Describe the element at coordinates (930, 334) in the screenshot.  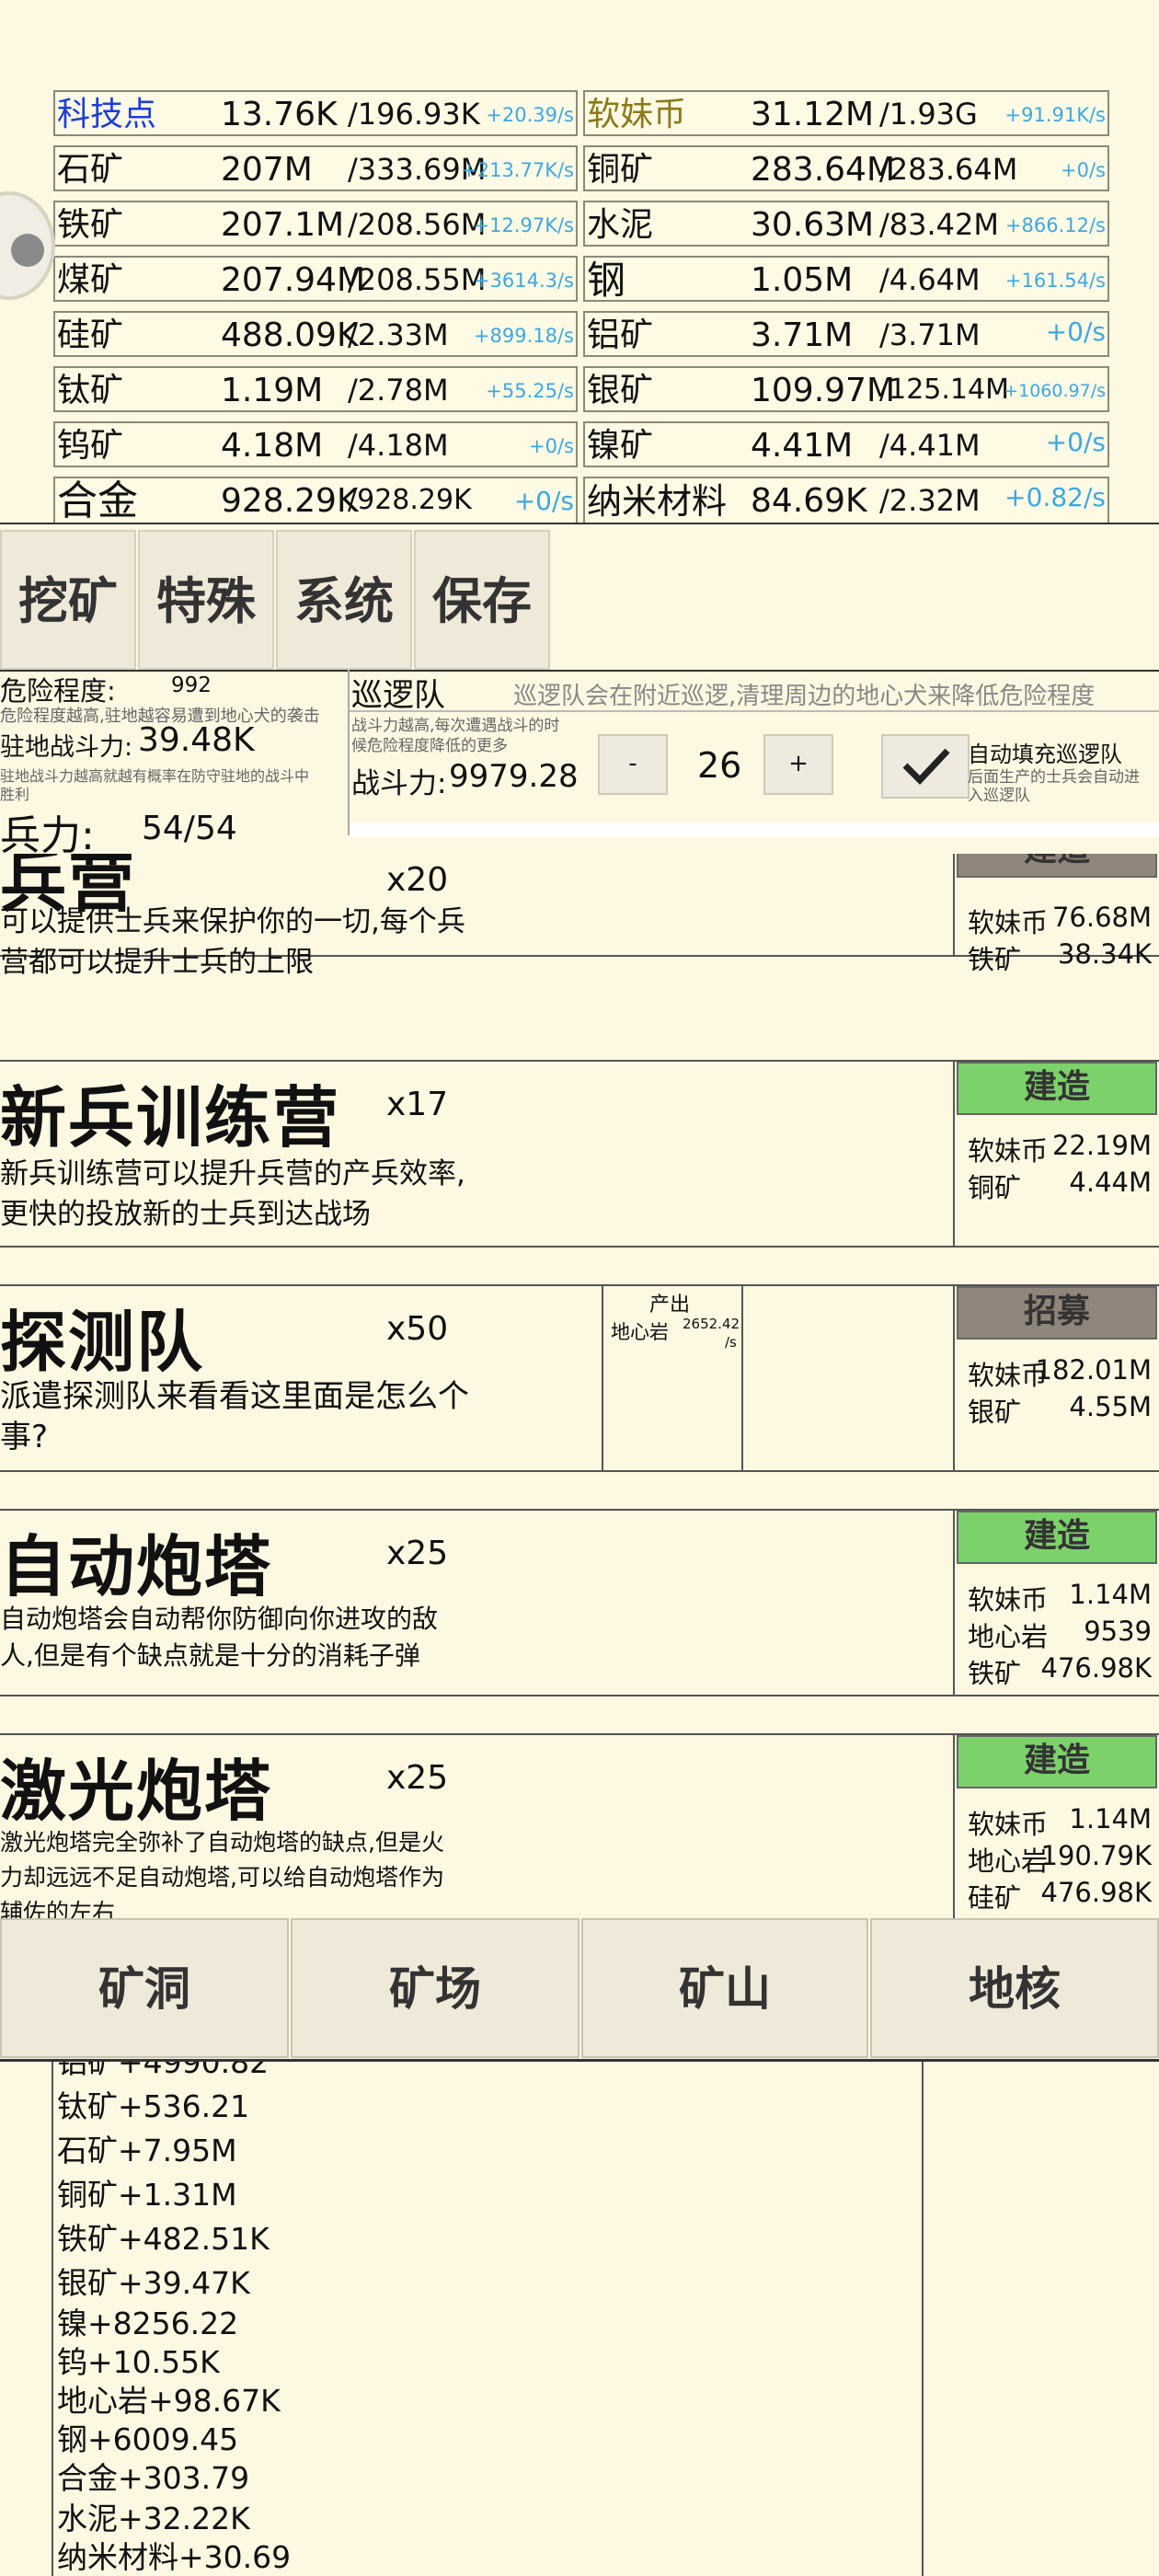
I see `resource-max: /3.71M` at that location.